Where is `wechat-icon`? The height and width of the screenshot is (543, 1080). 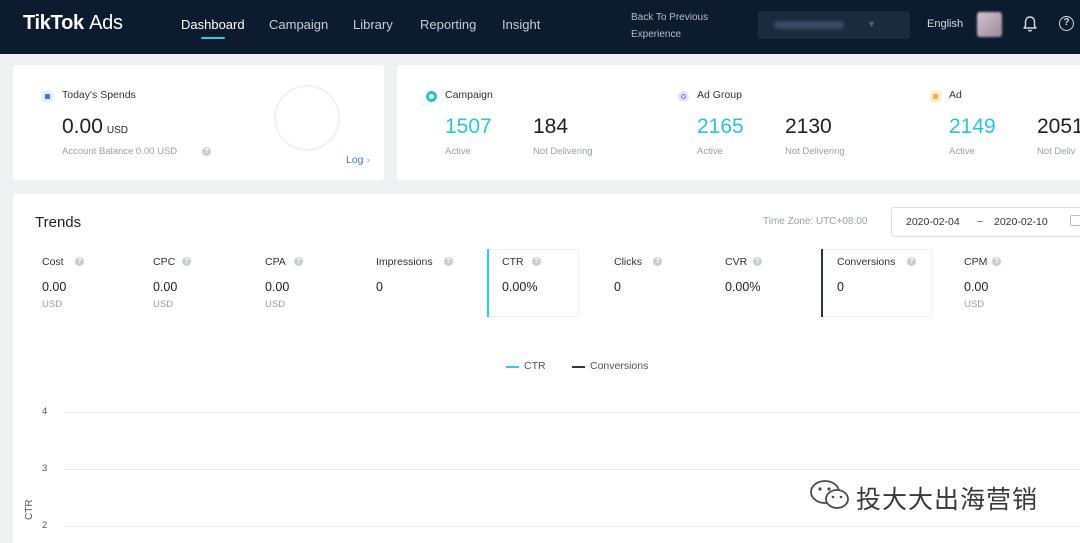
wechat-icon is located at coordinates (829, 494).